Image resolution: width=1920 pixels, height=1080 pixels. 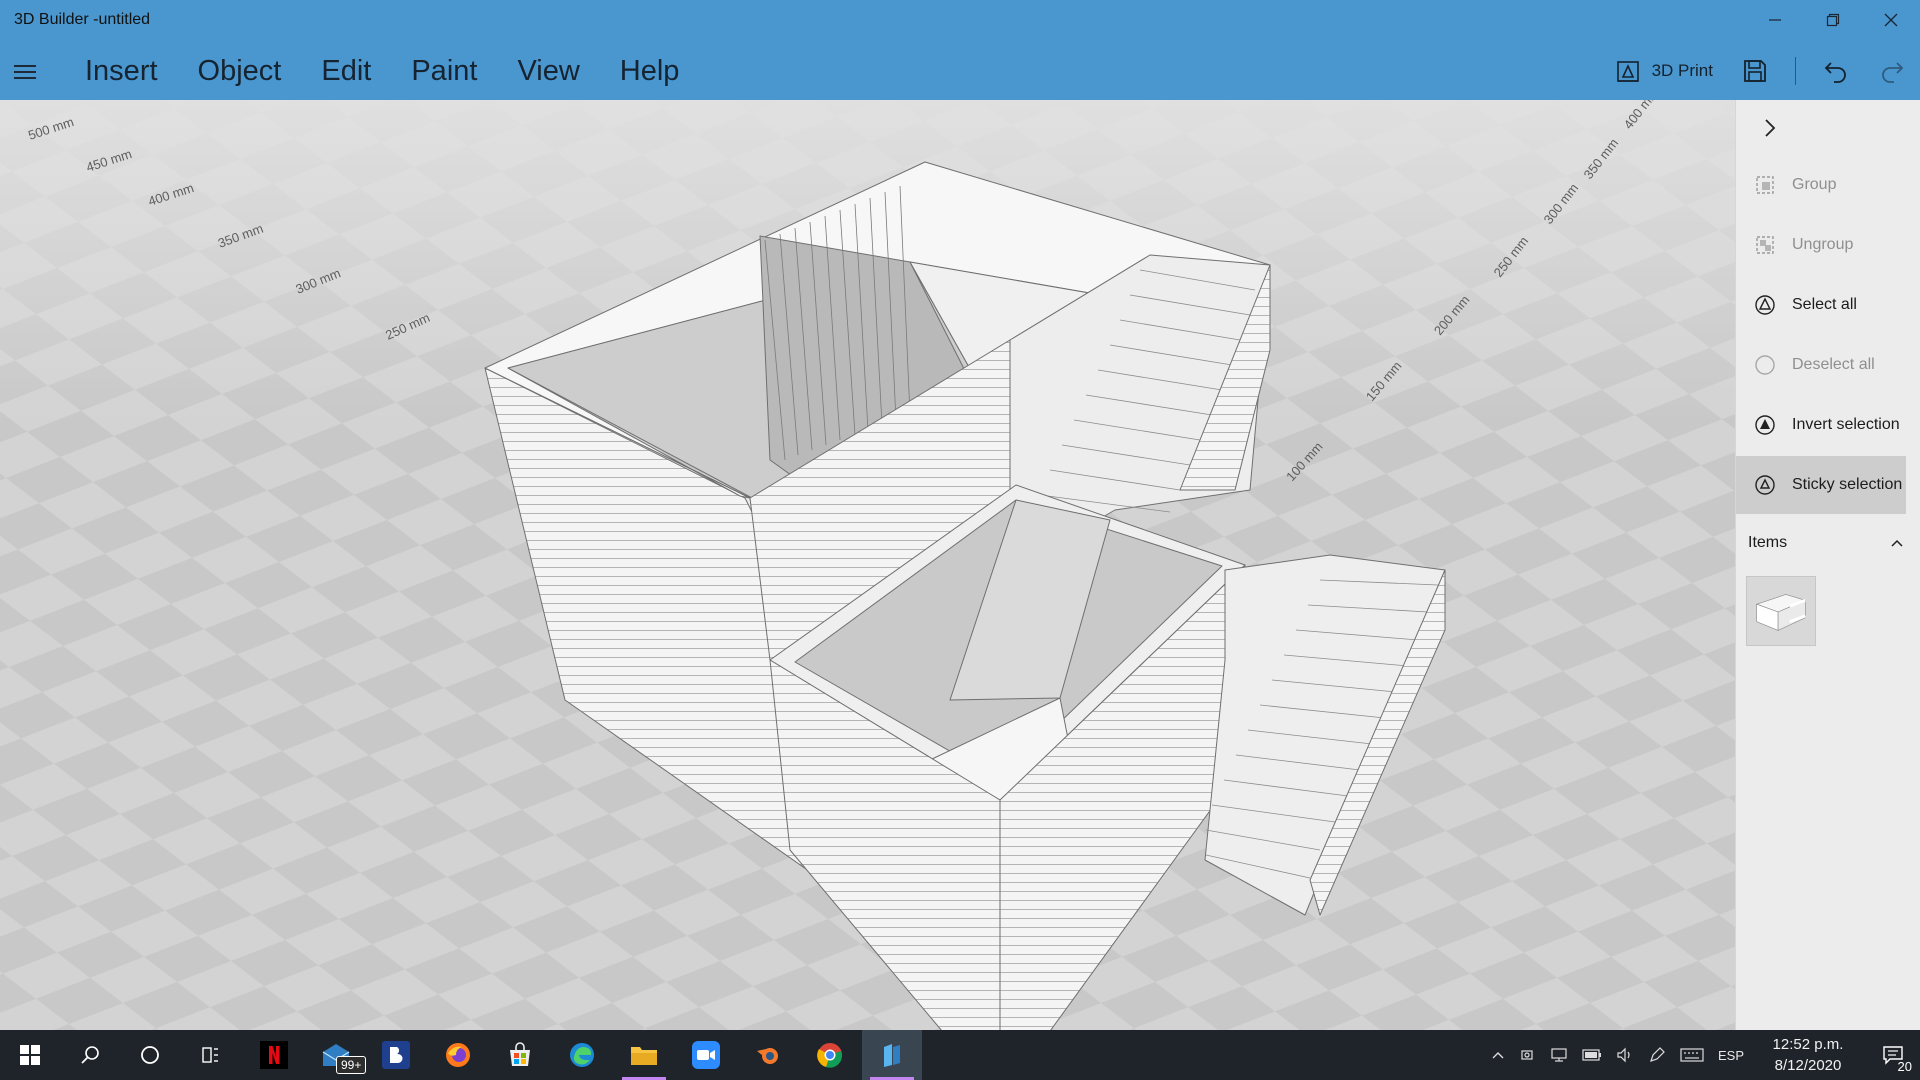 I want to click on deselect-all-button: Deselect all, so click(x=1821, y=365).